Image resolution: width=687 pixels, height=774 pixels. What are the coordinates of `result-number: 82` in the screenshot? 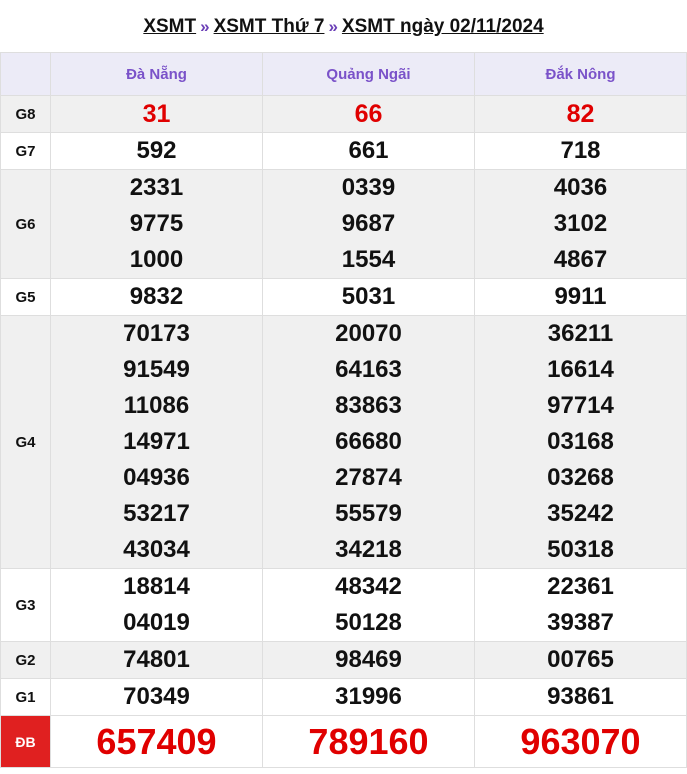 It's located at (580, 114).